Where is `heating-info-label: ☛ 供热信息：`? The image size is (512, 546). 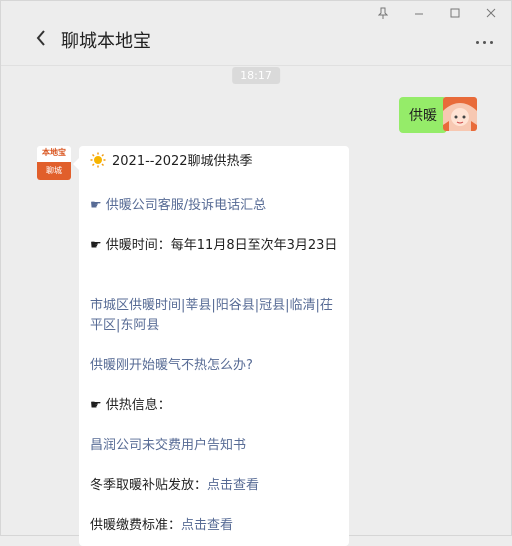
heating-info-label: ☛ 供热信息： is located at coordinates (130, 405).